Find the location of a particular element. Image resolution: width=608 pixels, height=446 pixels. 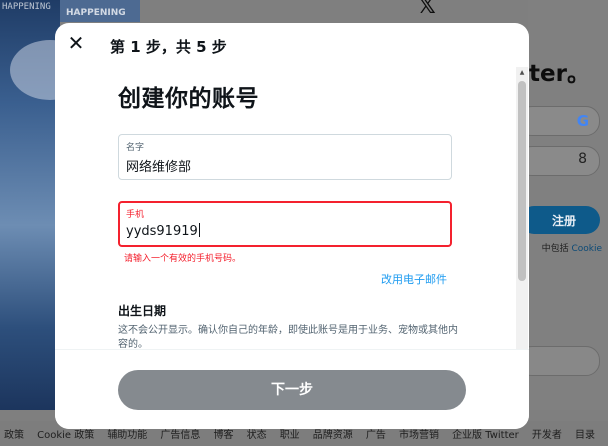

scroll-up-icon: ▲ is located at coordinates (522, 73).